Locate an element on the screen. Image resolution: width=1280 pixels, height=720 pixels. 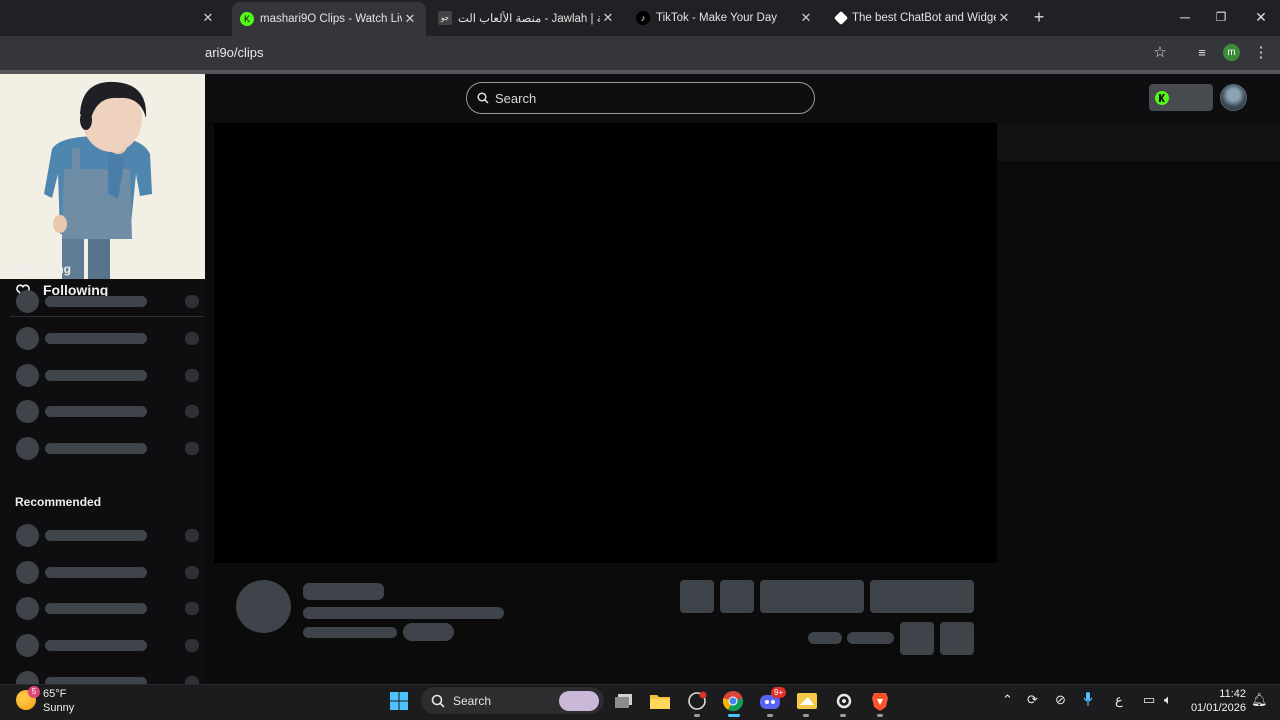
more-button-placeholder is located at coordinates (957, 638).